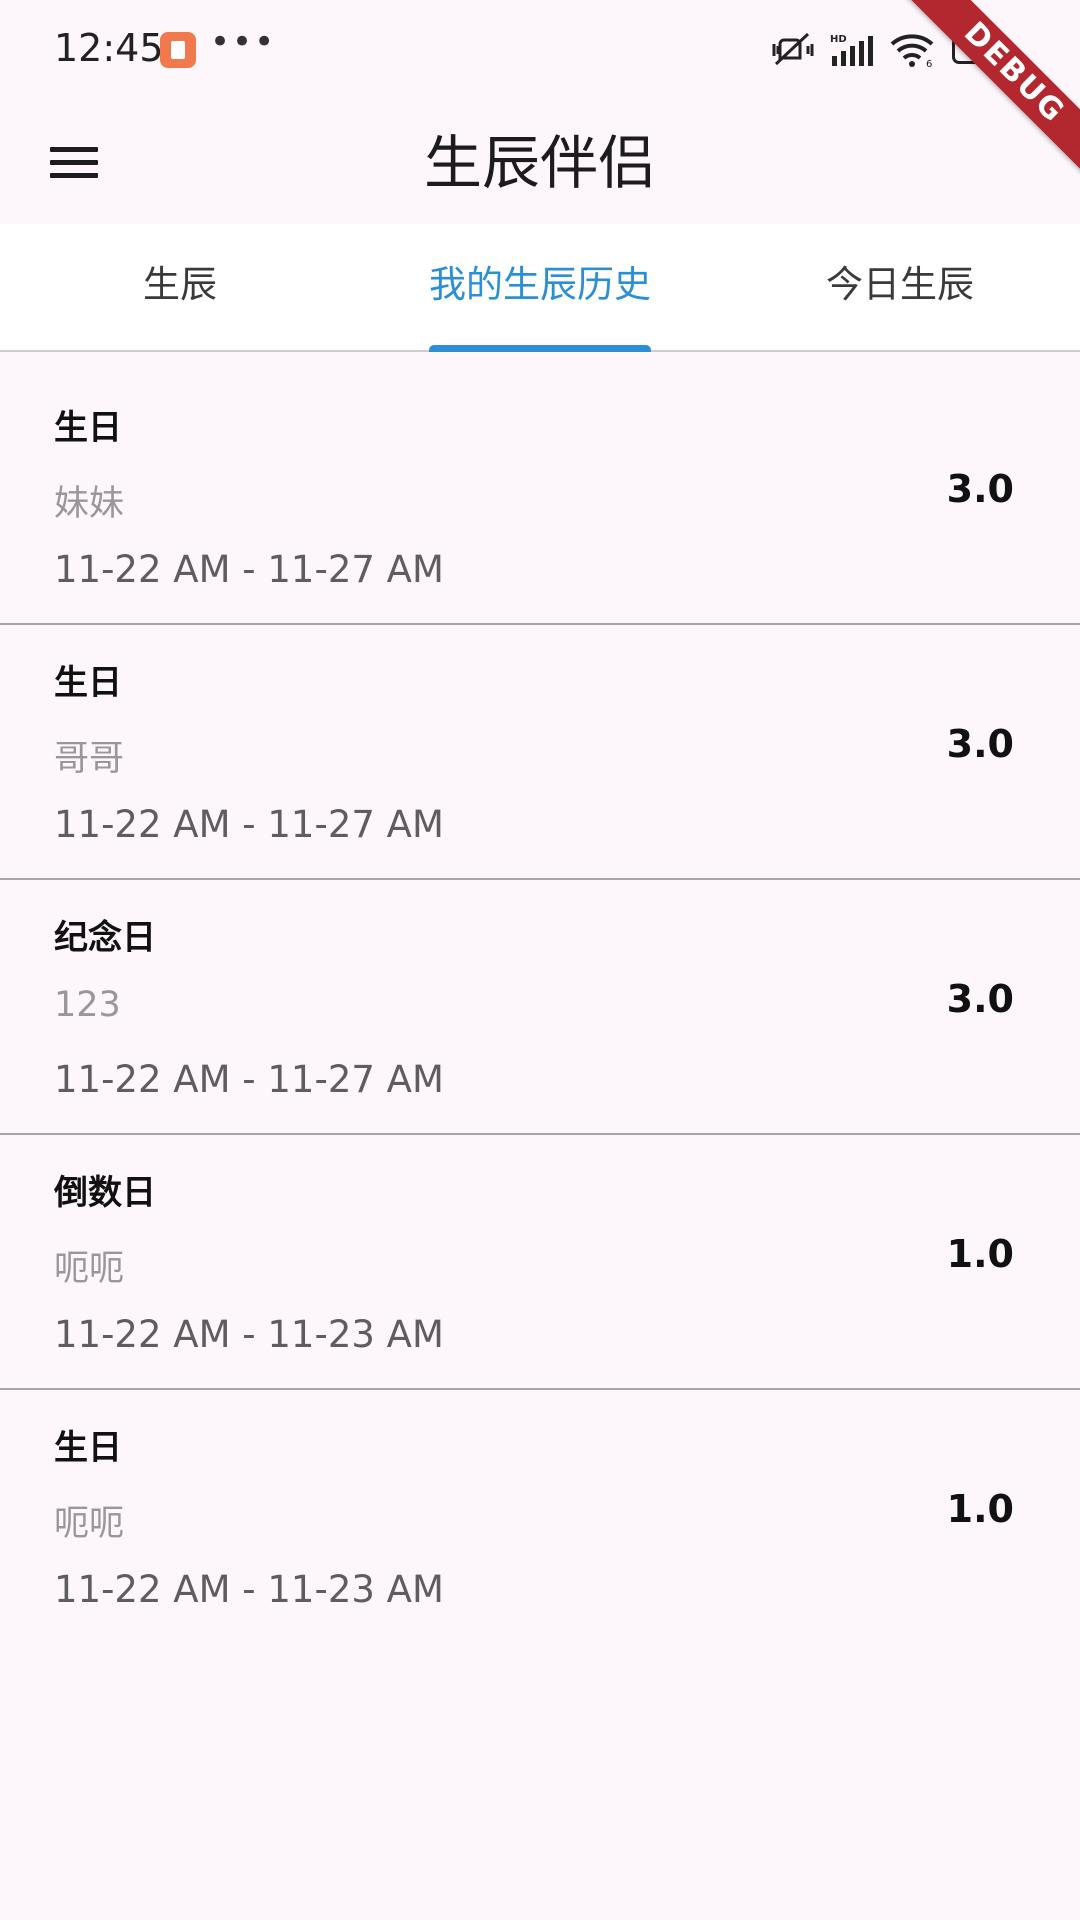  What do you see at coordinates (540, 497) in the screenshot?
I see `list-item: 生日 妹妹 11-22 AM - 11-27 AM 3.0` at bounding box center [540, 497].